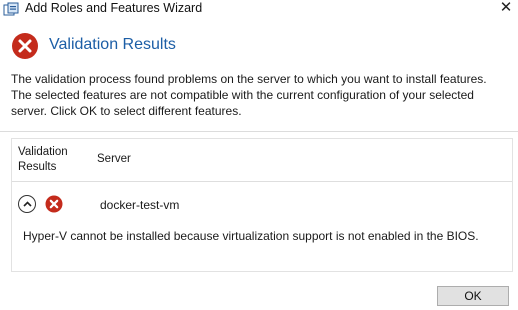 Image resolution: width=518 pixels, height=310 pixels. What do you see at coordinates (259, 131) in the screenshot?
I see `divider` at bounding box center [259, 131].